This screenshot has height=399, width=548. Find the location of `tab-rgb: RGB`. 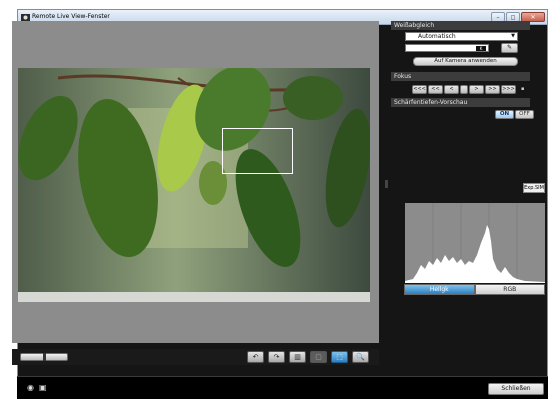

tab-rgb: RGB is located at coordinates (509, 289).